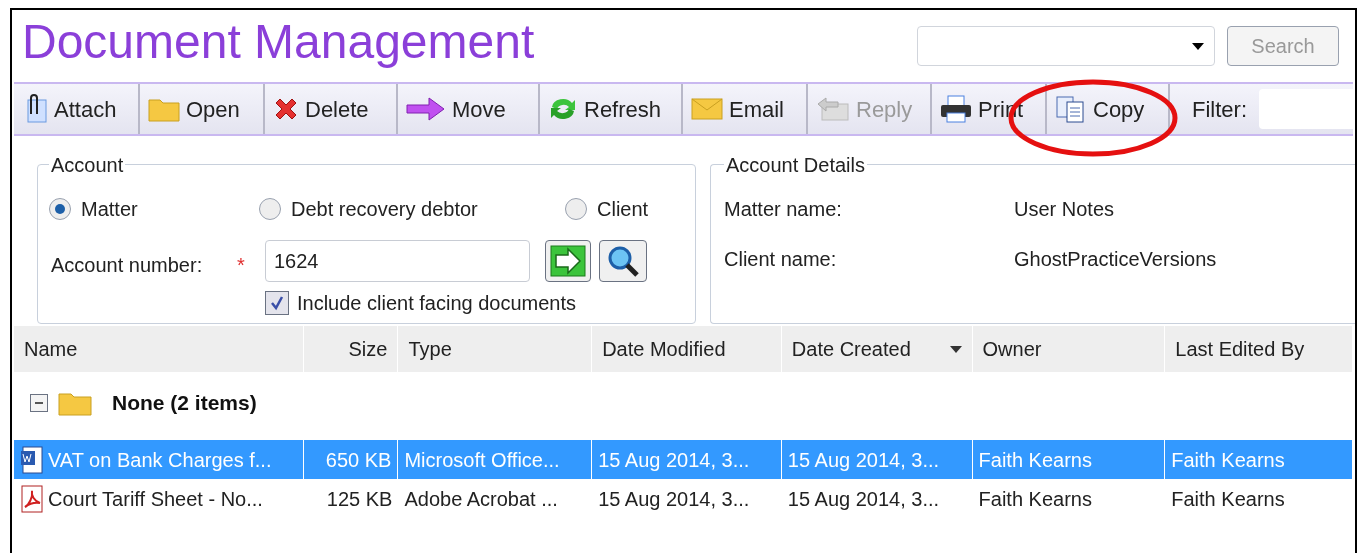  Describe the element at coordinates (358, 460) in the screenshot. I see `table-cell-text: 650 KB` at that location.